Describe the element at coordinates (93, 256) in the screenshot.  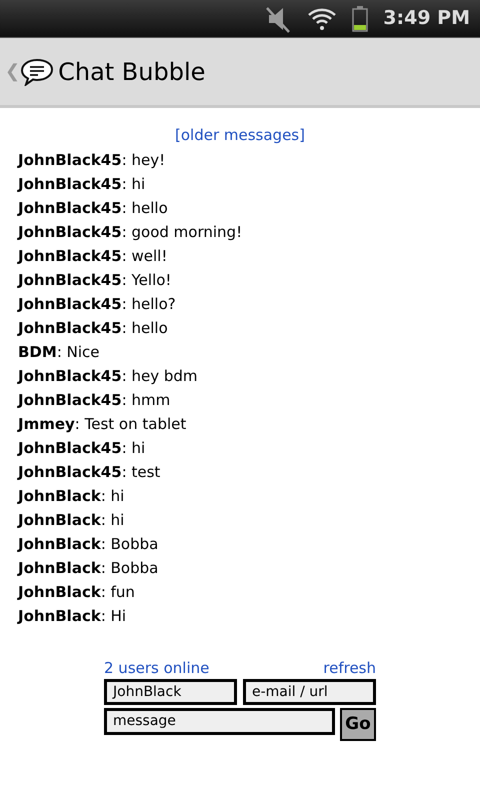
I see `chat-message: JohnBlack45: well!` at that location.